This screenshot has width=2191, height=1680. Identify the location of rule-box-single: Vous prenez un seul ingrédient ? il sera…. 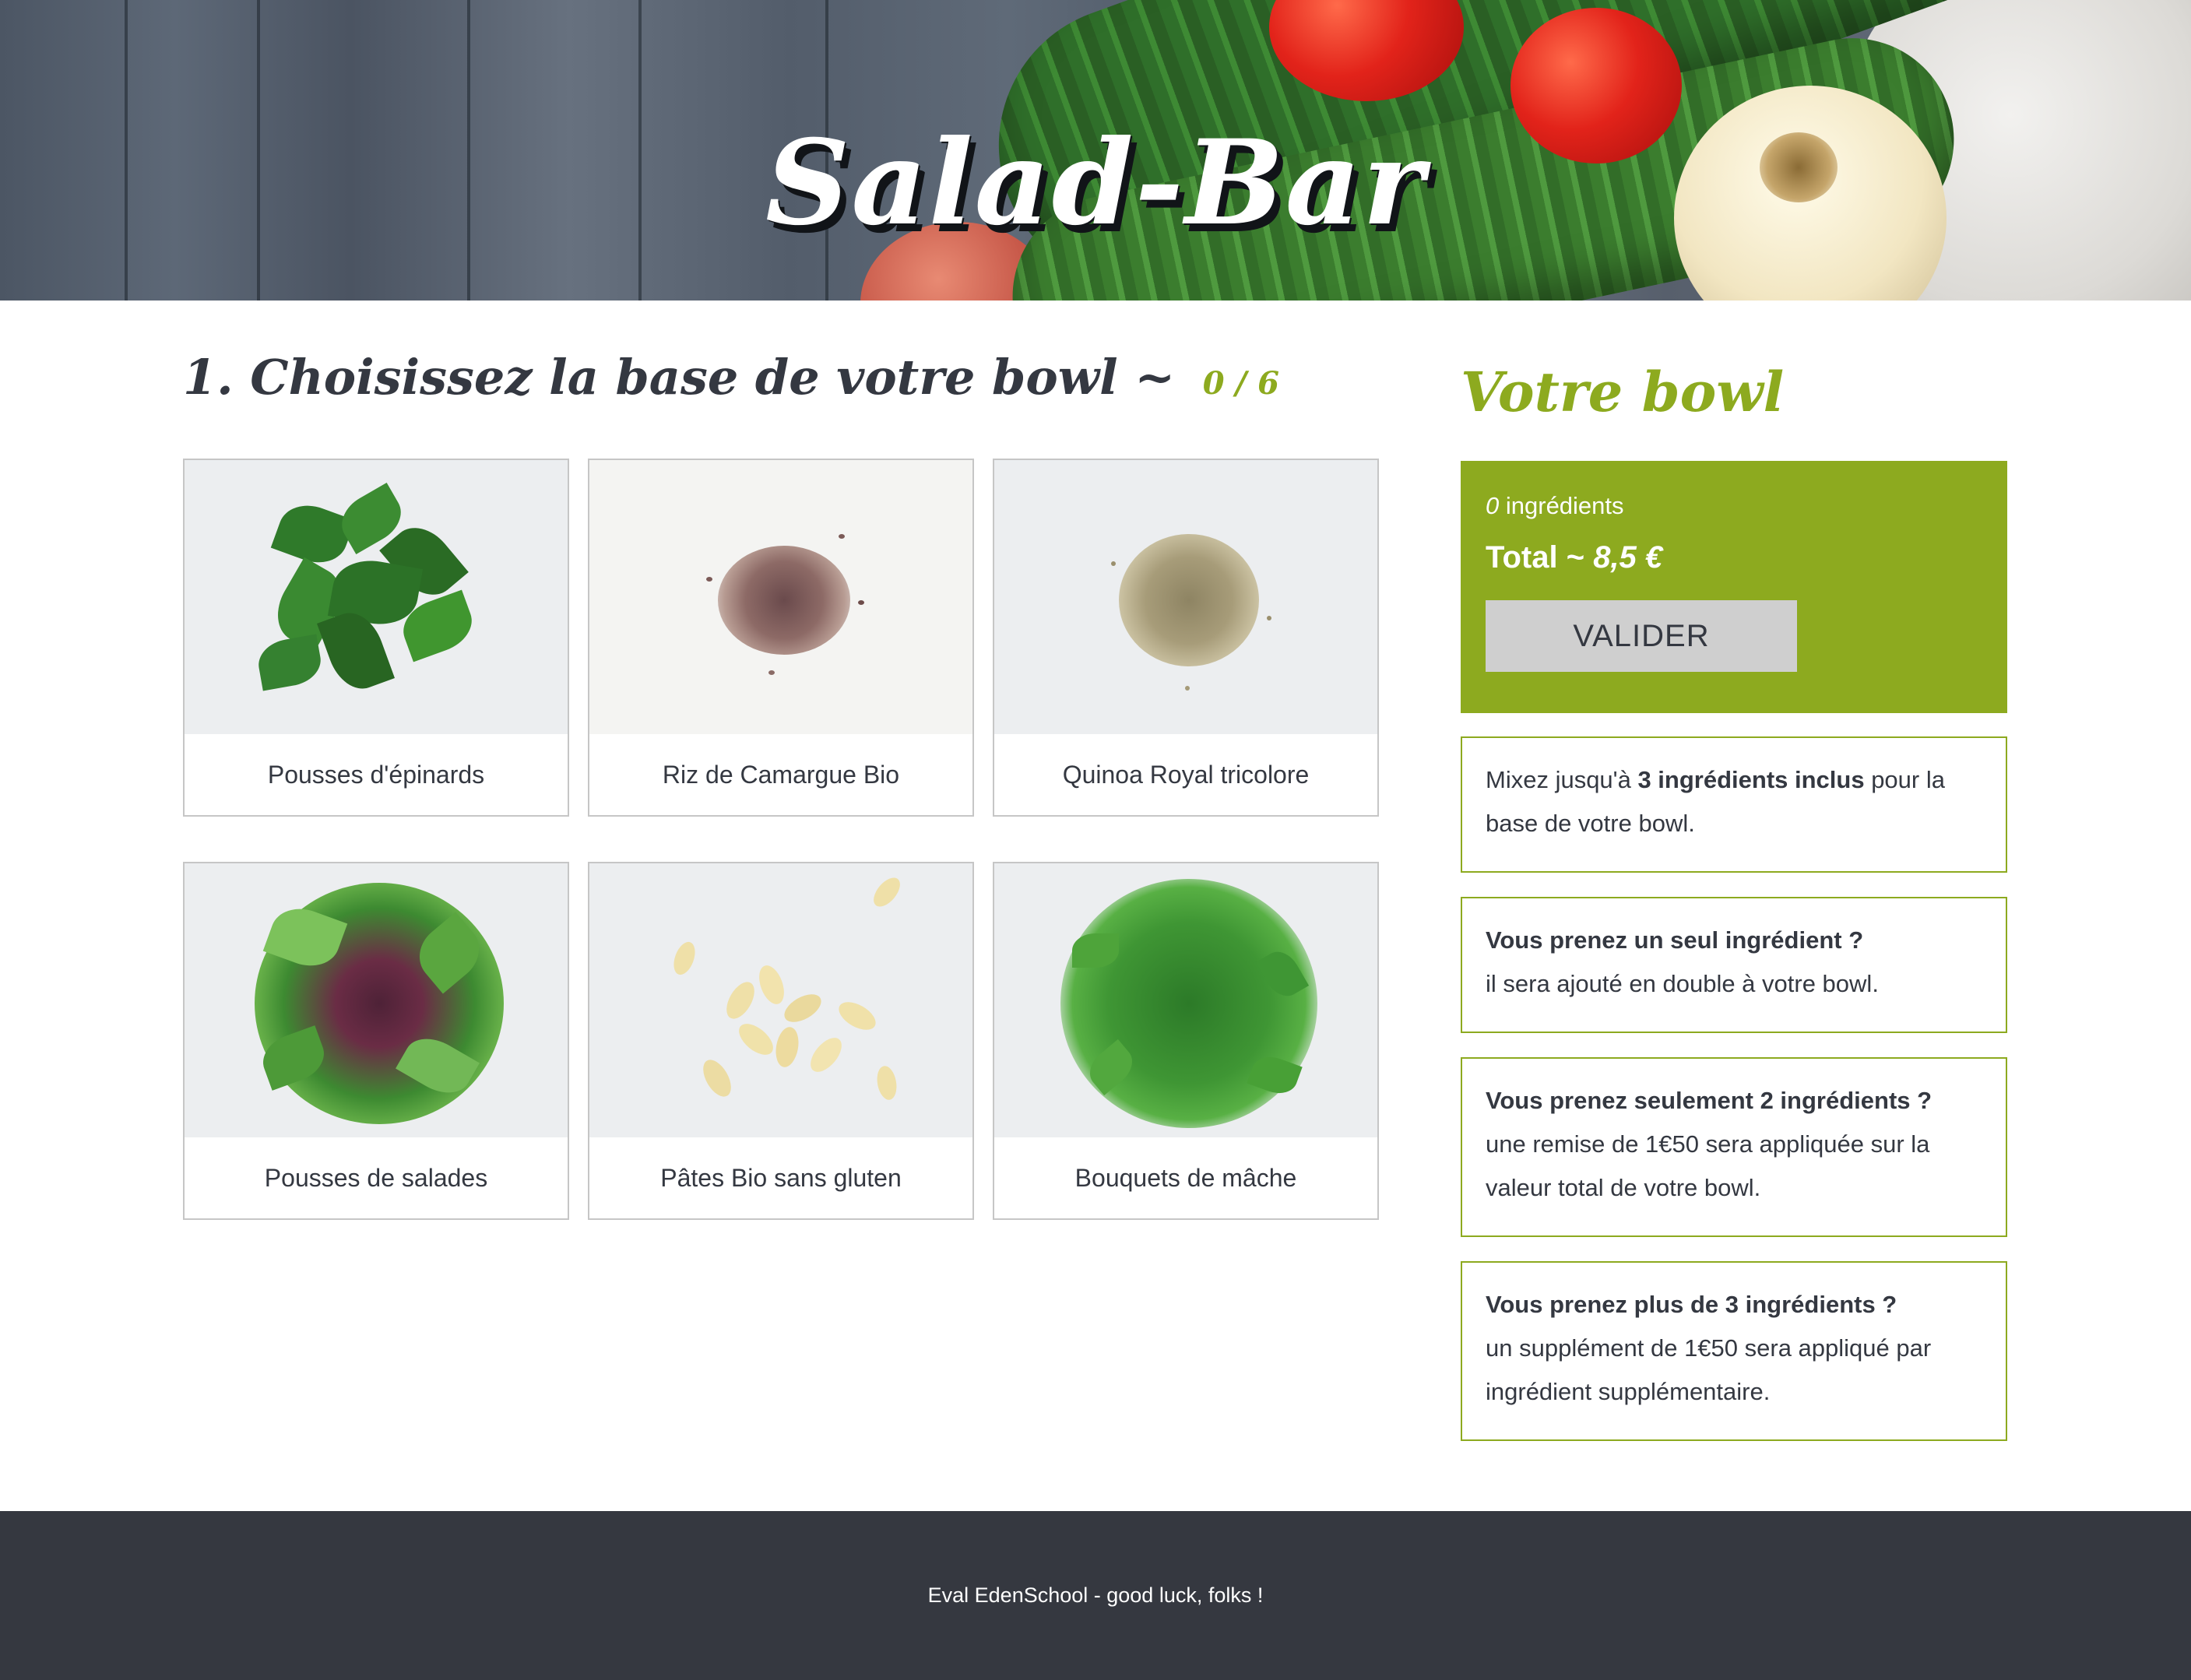
(1734, 965).